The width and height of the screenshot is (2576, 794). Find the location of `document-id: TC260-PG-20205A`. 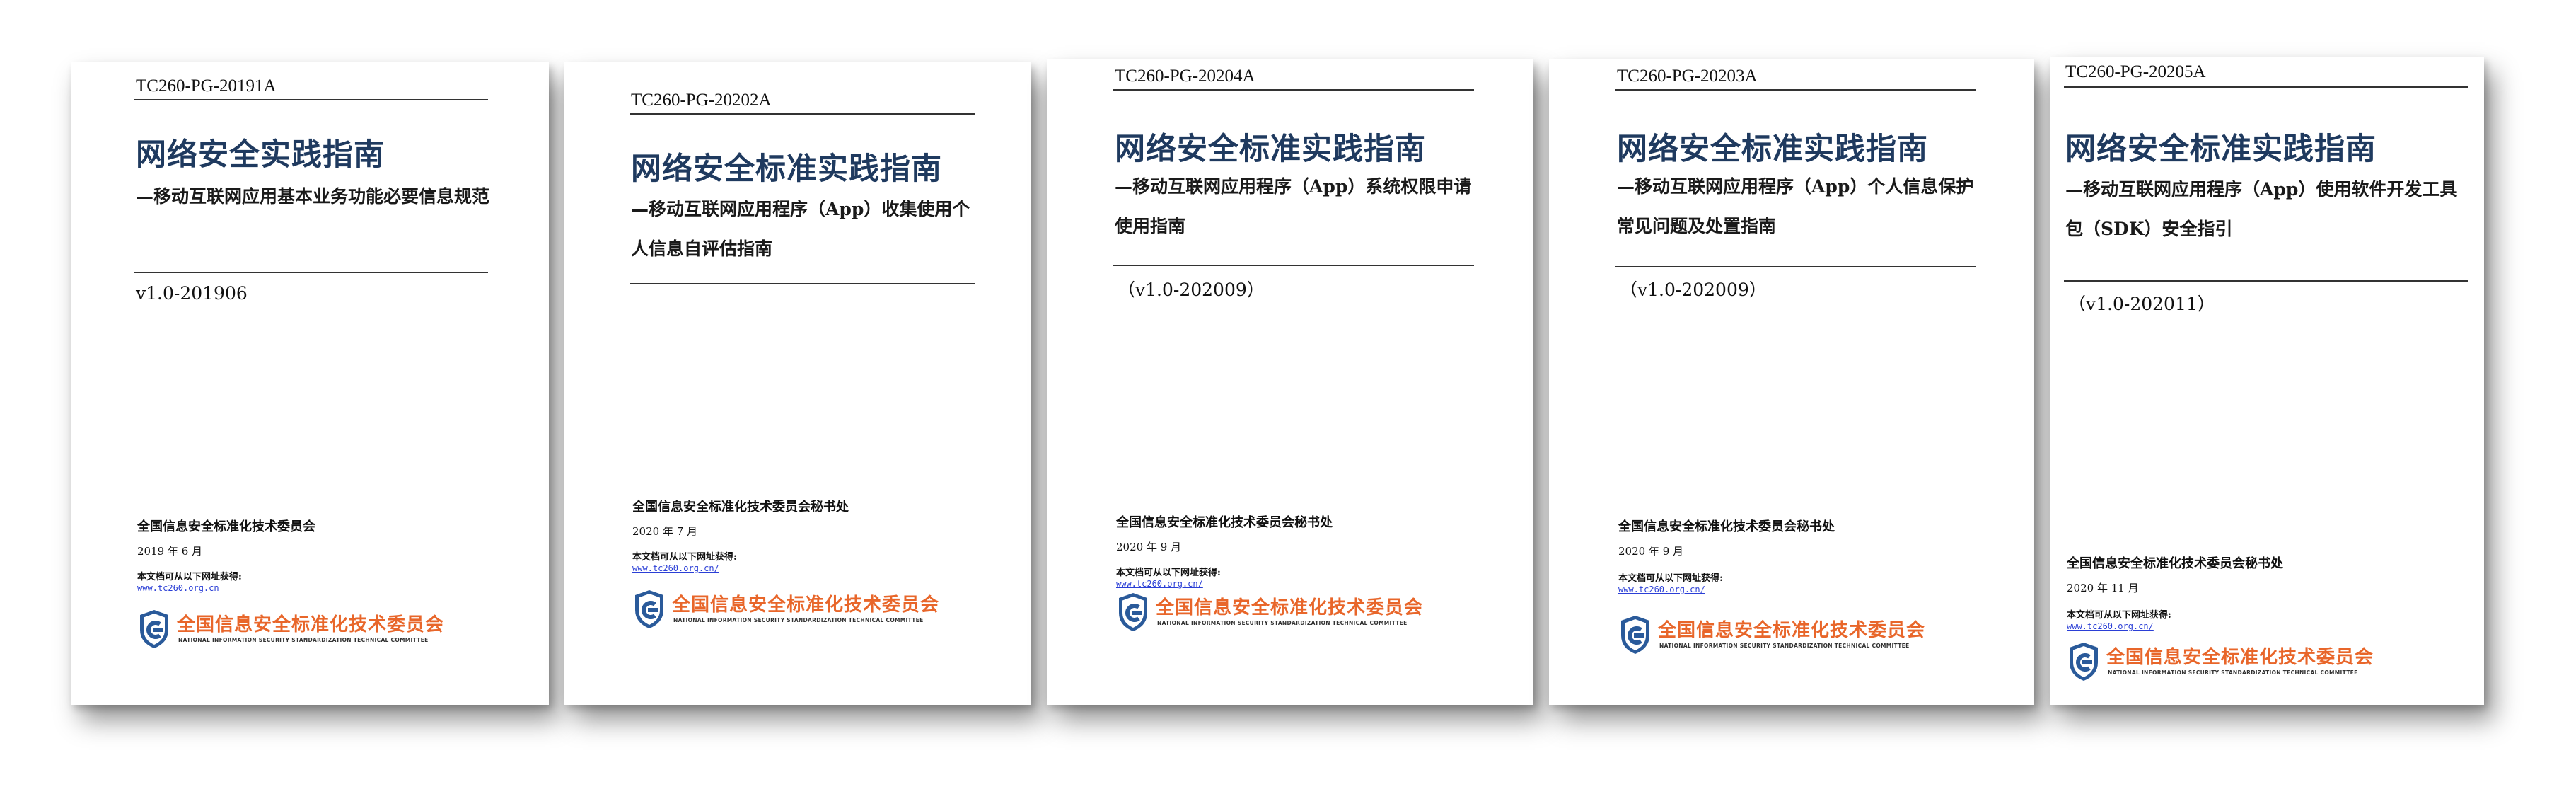

document-id: TC260-PG-20205A is located at coordinates (2135, 71).